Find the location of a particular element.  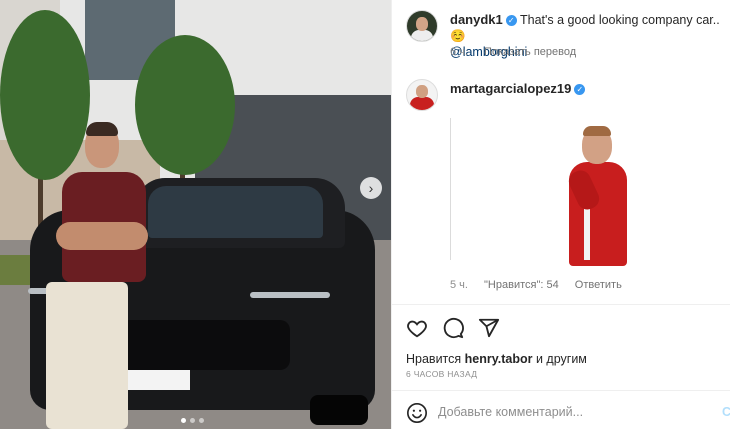

comment-likes: "Нравится": 54 is located at coordinates (521, 285).